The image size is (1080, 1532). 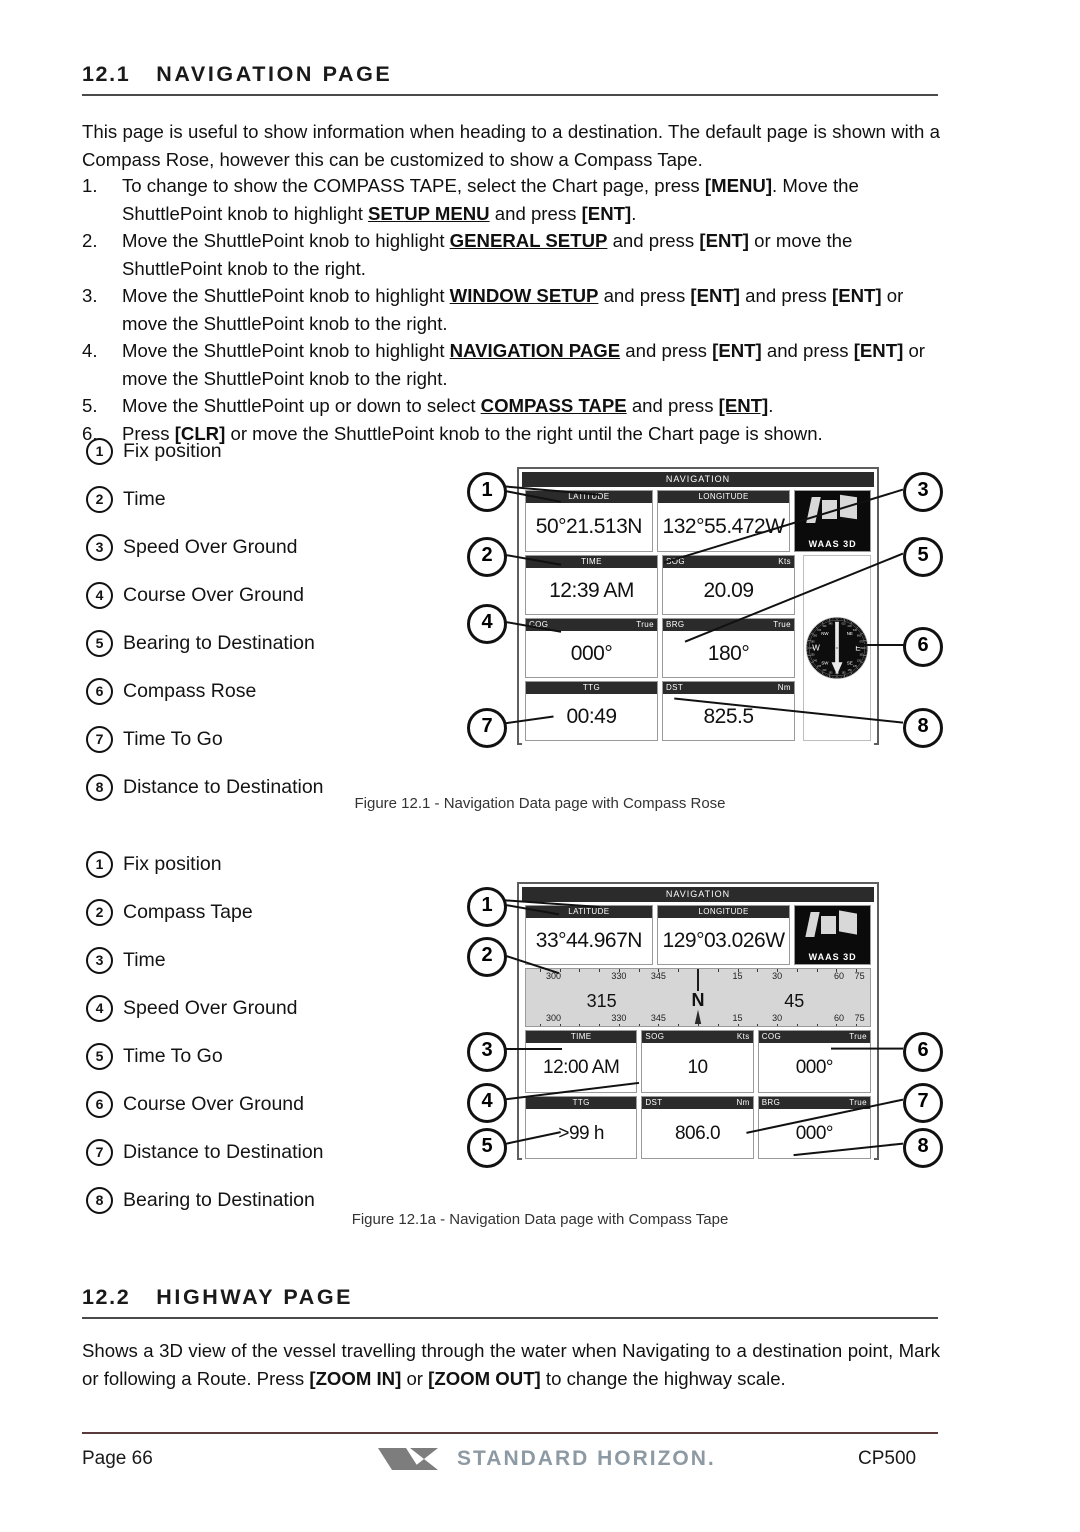 I want to click on tape-tick-label: 300, so click(x=554, y=1018).